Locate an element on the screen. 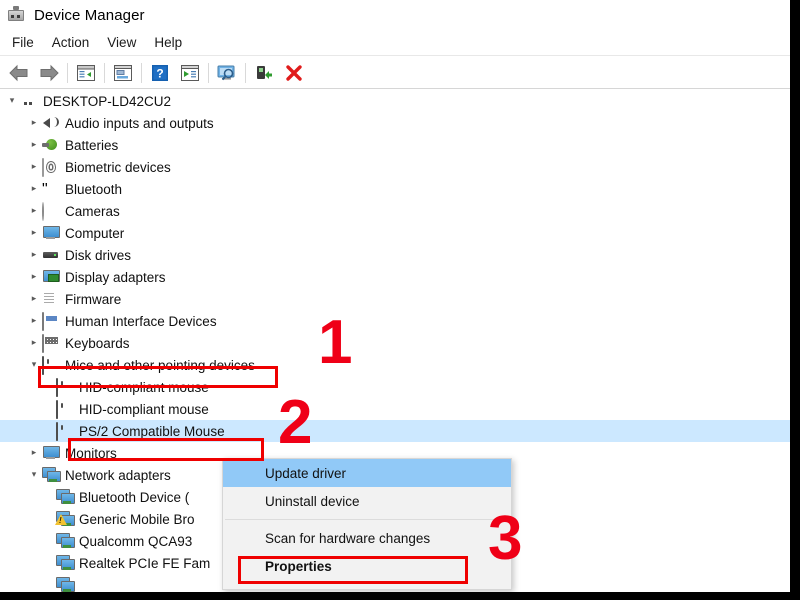 The width and height of the screenshot is (800, 600). tree-item-label: Computer is located at coordinates (95, 233).